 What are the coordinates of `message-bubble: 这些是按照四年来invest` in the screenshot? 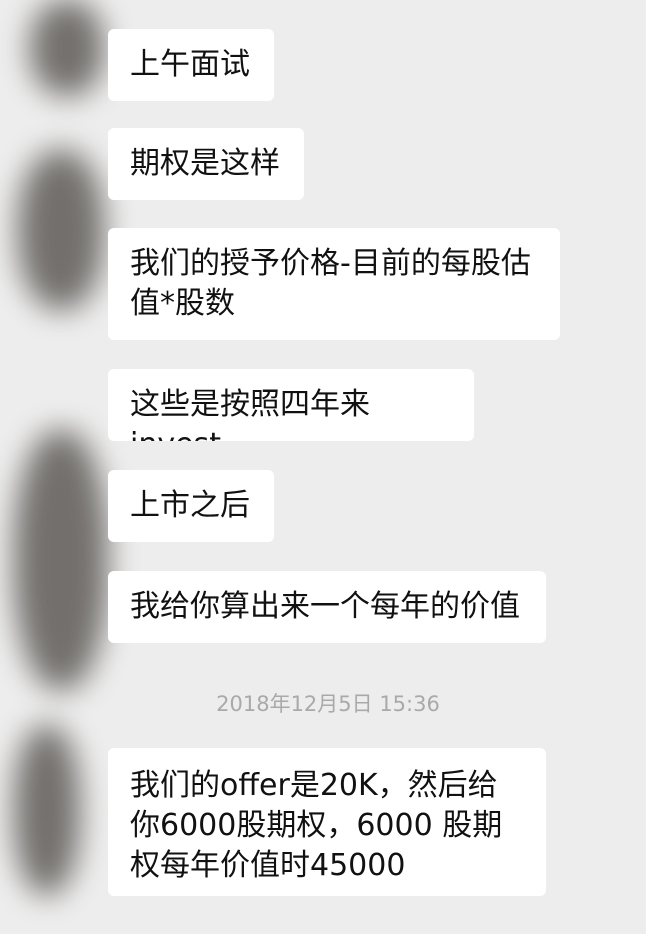 It's located at (291, 405).